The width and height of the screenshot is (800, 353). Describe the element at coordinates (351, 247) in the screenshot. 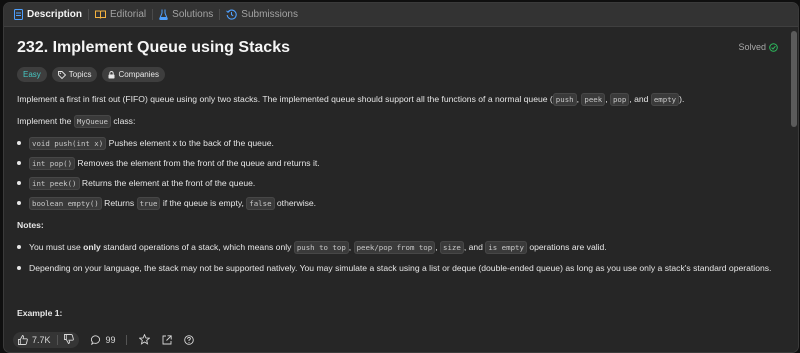

I see `note-text: ,` at that location.